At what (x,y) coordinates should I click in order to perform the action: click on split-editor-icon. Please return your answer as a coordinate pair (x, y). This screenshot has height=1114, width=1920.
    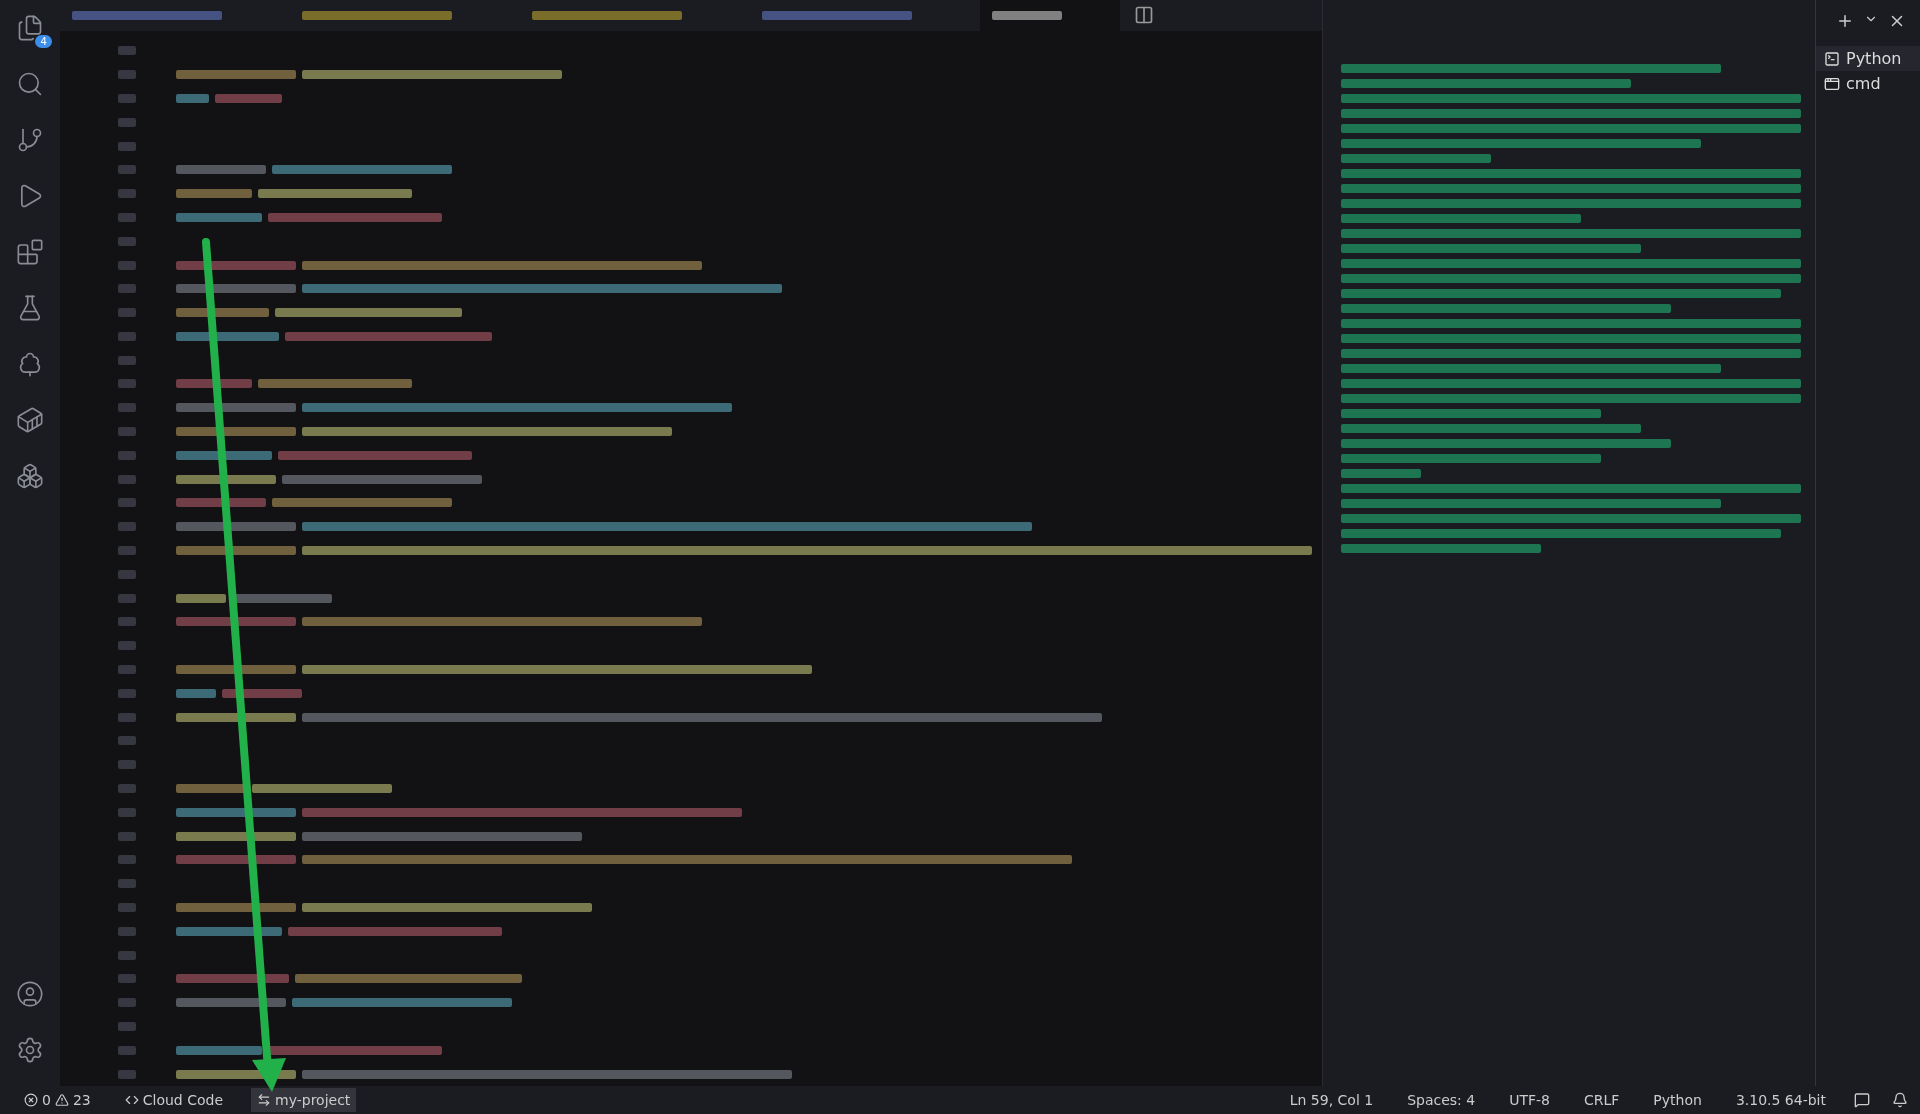
    Looking at the image, I should click on (1143, 15).